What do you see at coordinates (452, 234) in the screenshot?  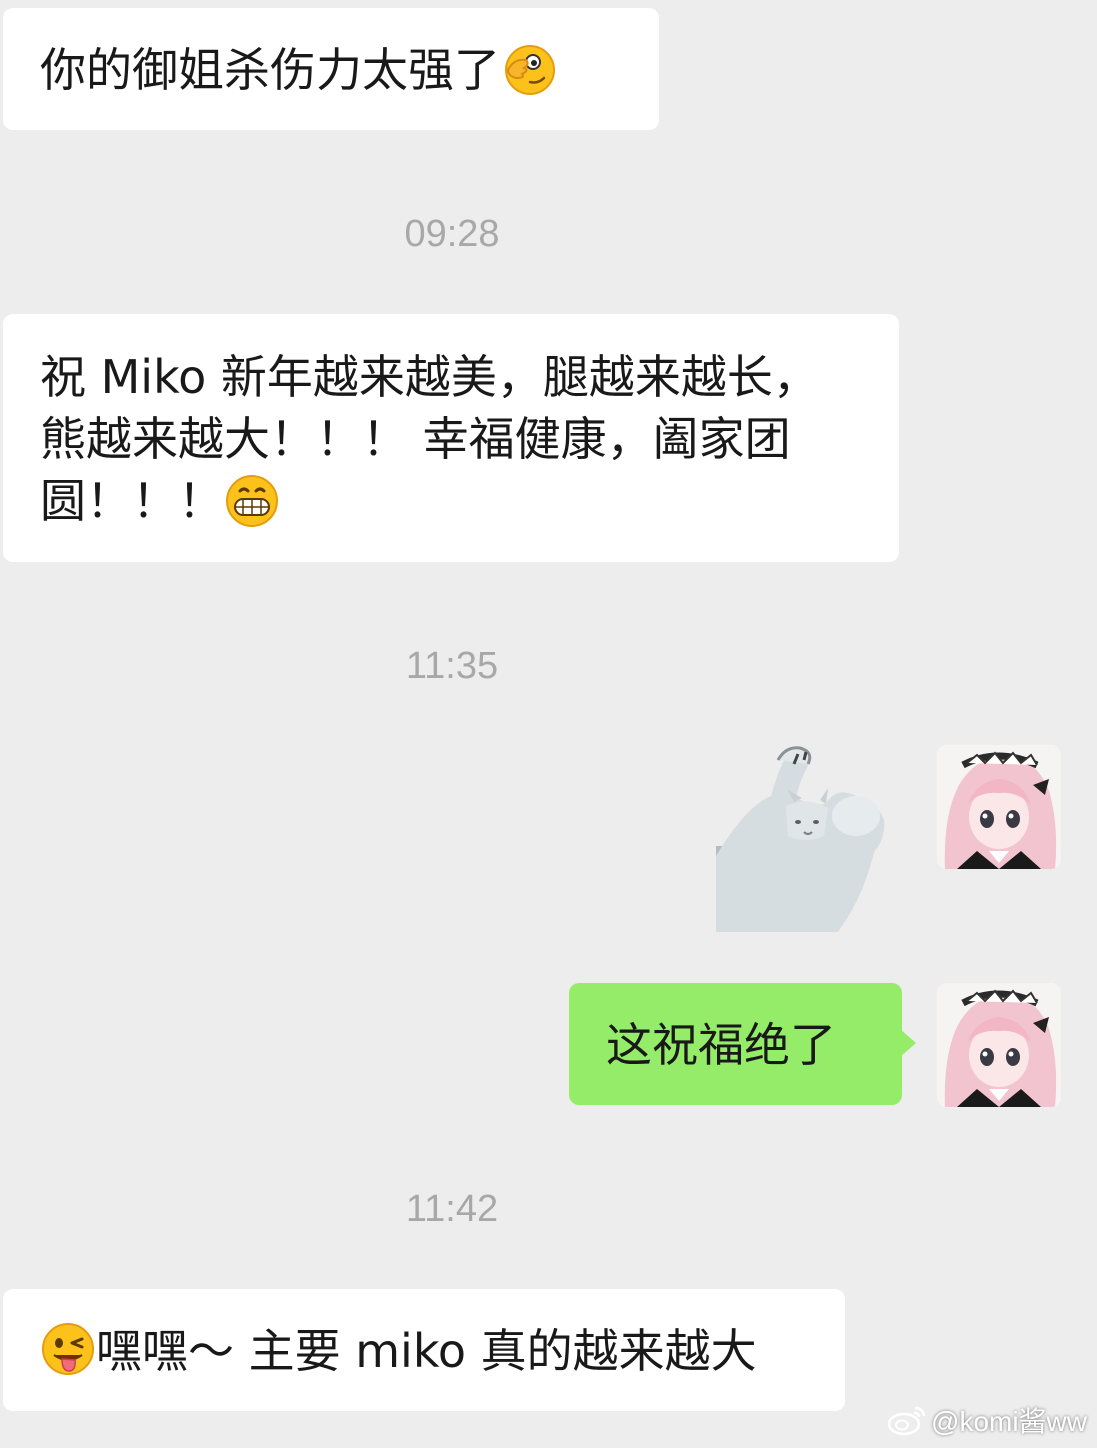 I see `timestamp: 09:28` at bounding box center [452, 234].